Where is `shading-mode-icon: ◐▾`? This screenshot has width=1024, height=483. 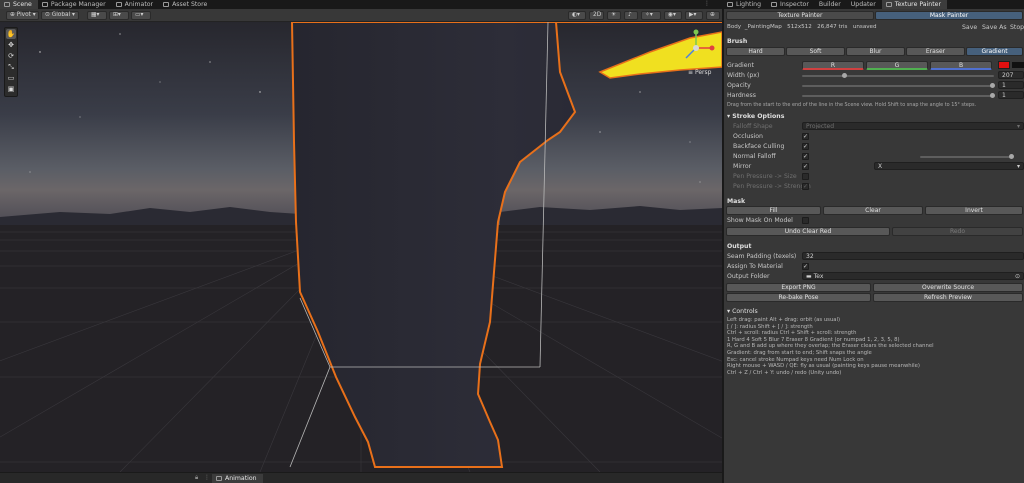 shading-mode-icon: ◐▾ is located at coordinates (577, 15).